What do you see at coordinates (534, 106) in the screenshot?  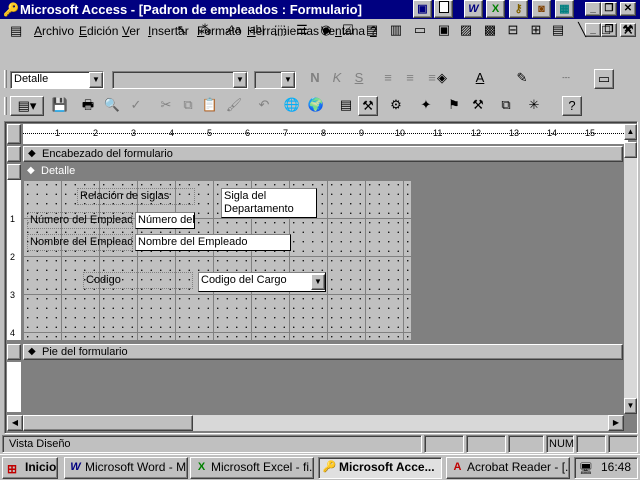 I see `new-object-icon: ✳` at bounding box center [534, 106].